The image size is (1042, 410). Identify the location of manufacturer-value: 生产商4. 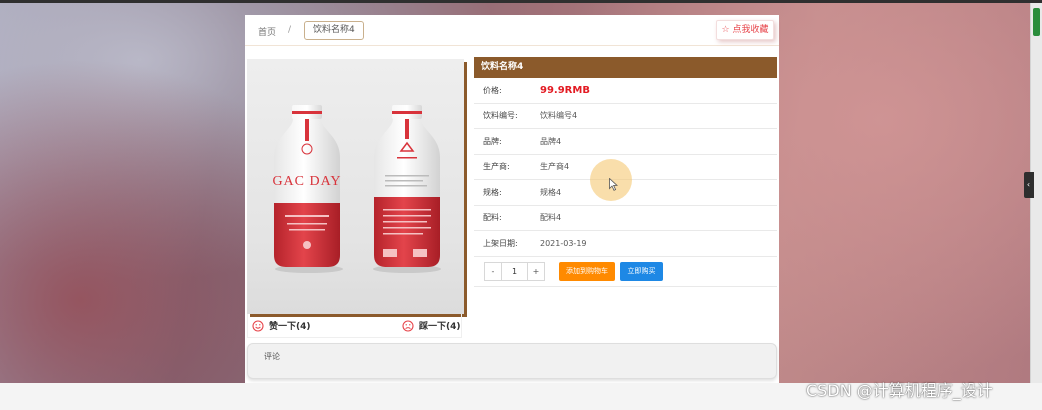
(555, 167).